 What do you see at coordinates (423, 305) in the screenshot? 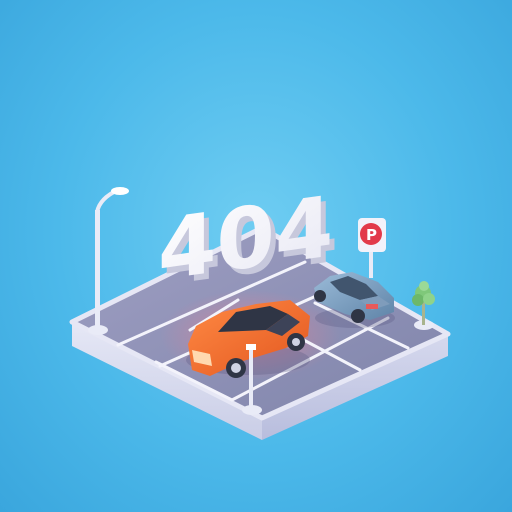
I see `small-tree` at bounding box center [423, 305].